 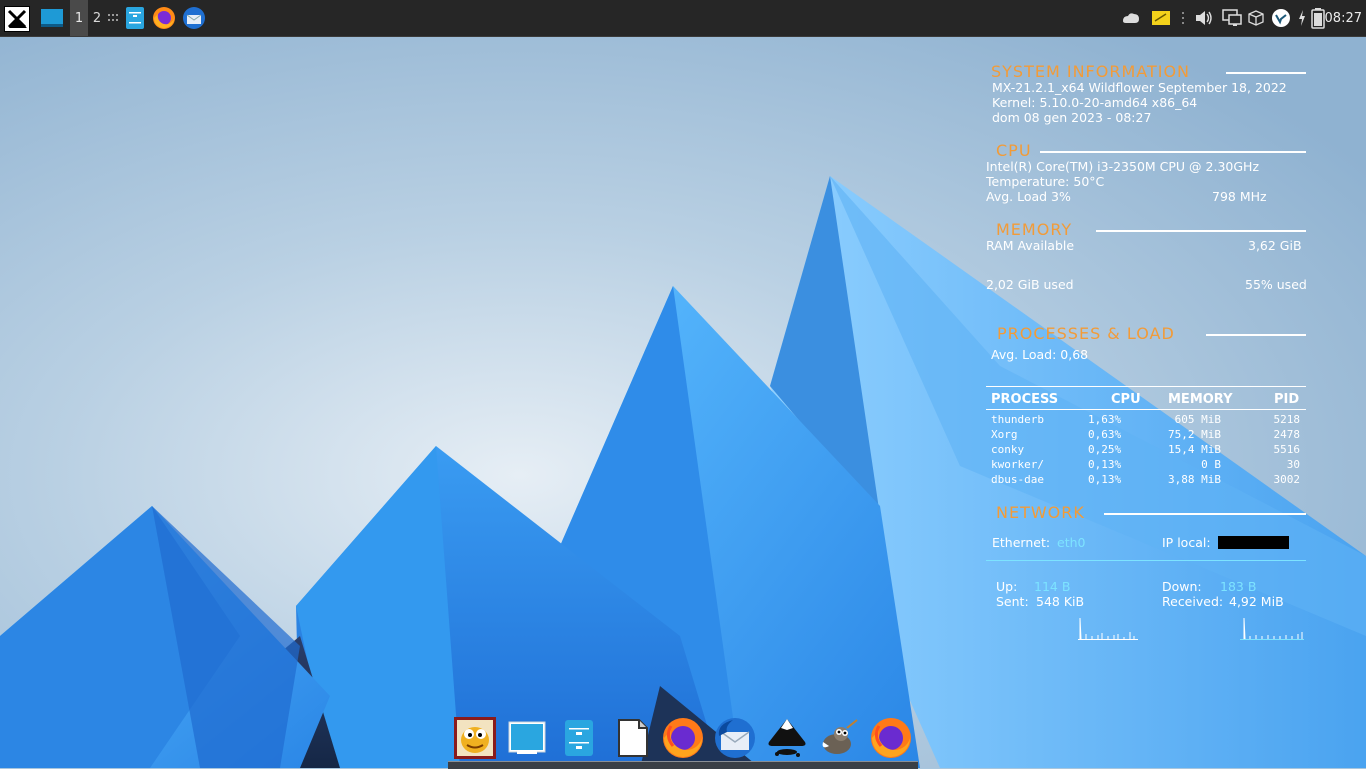 I want to click on processes-heading: PROCESSES & LOAD, so click(x=1086, y=333).